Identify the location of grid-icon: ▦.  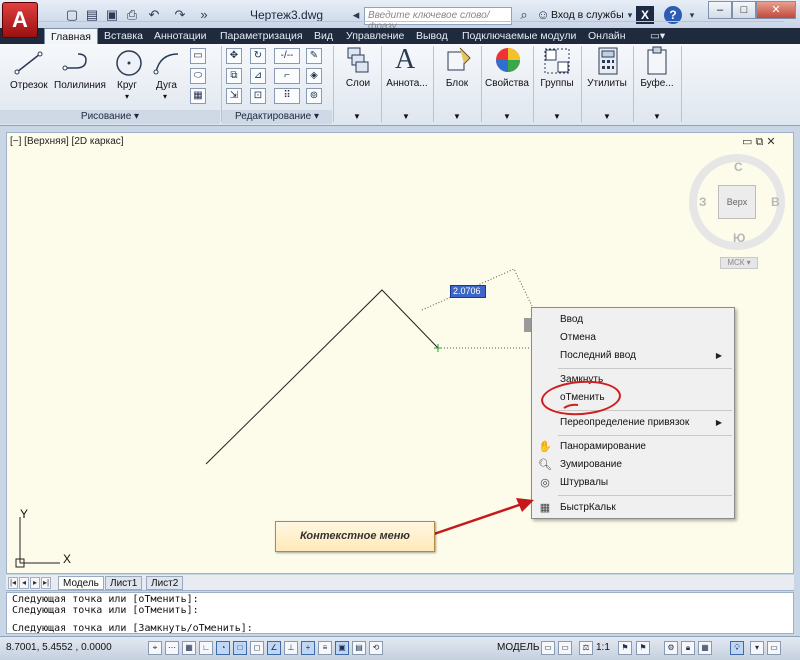
(189, 648).